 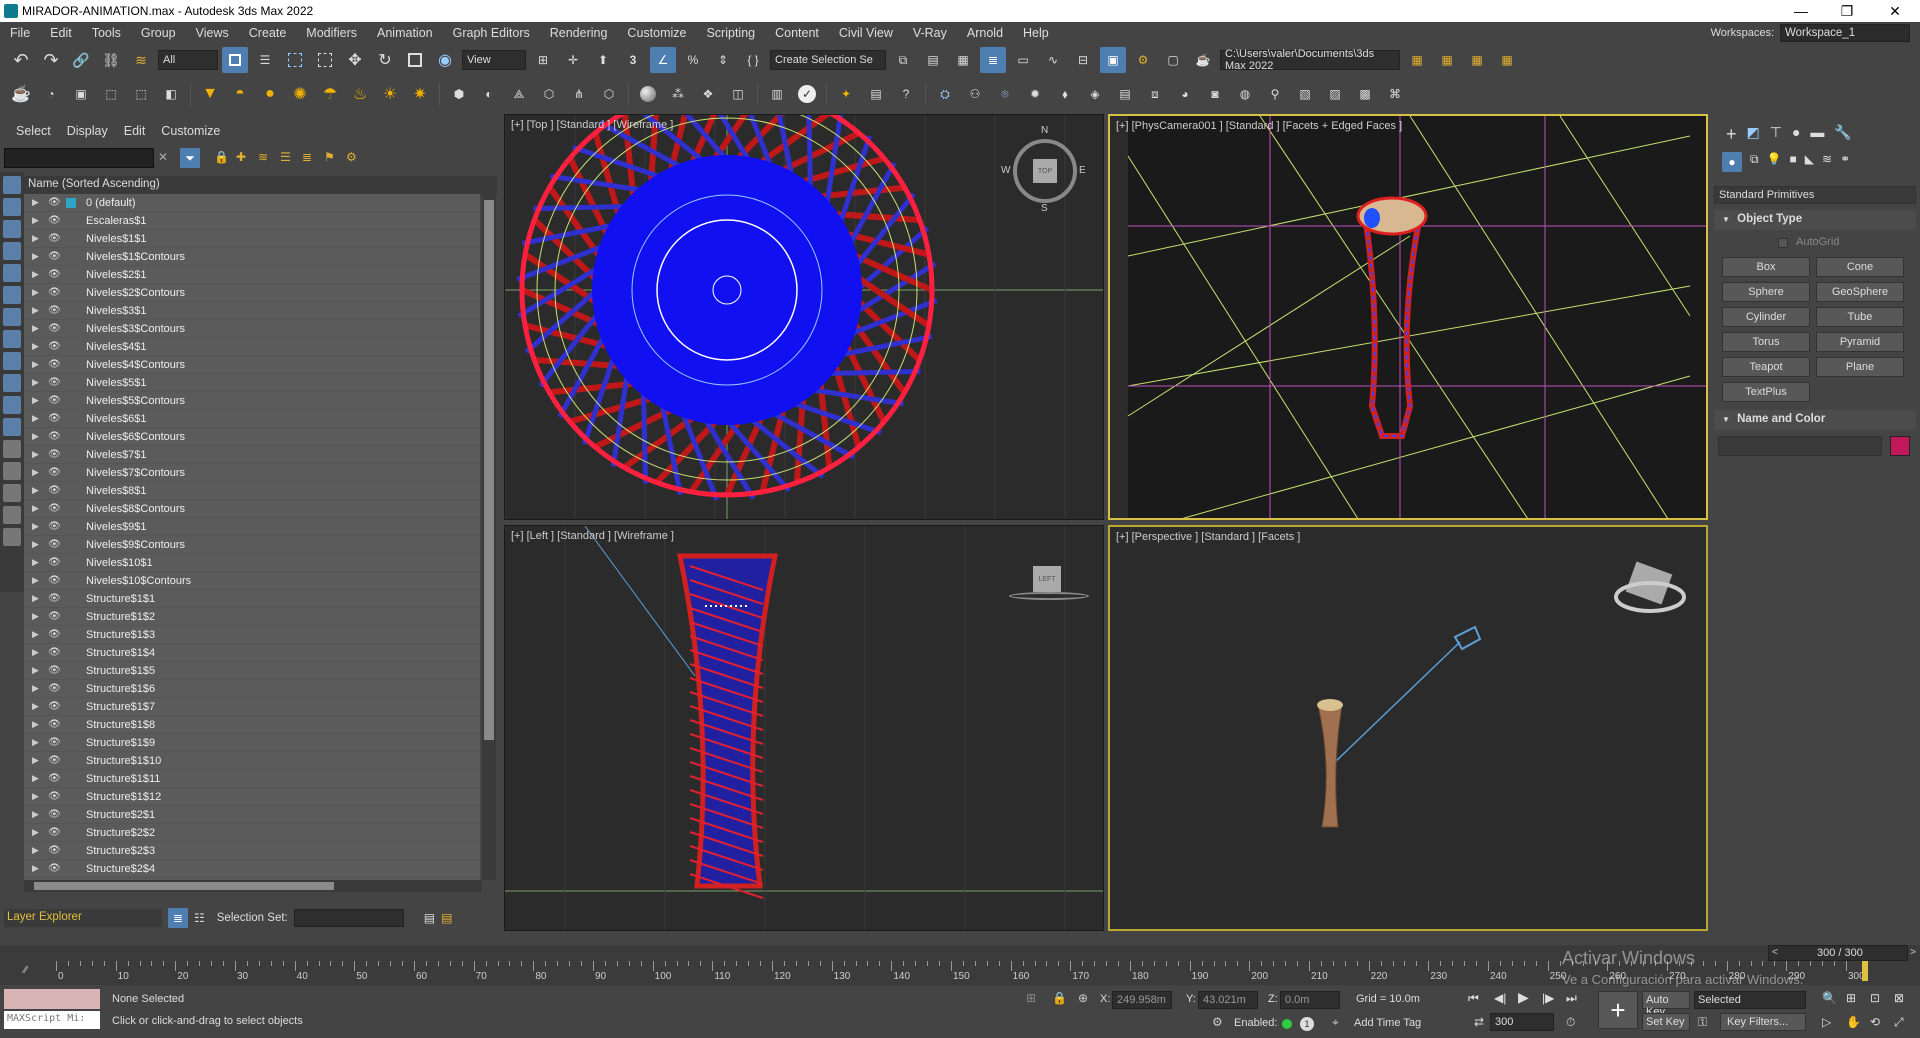 What do you see at coordinates (285, 157) in the screenshot?
I see `select-children-icon: ☰` at bounding box center [285, 157].